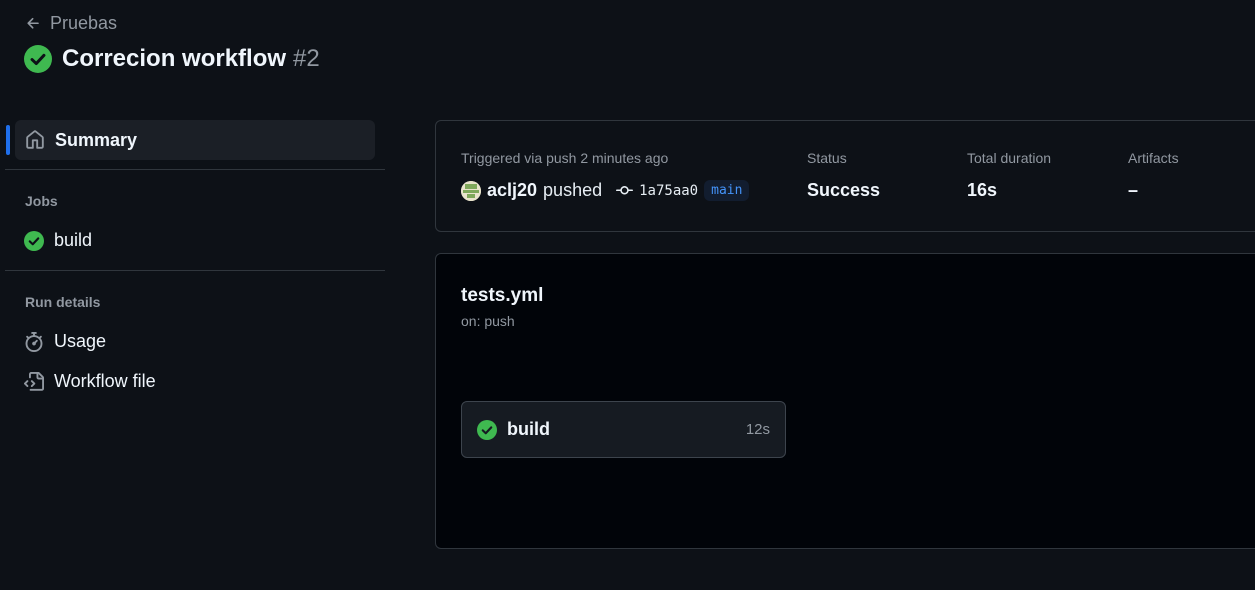  I want to click on sidebar-item-label: Summary, so click(96, 139).